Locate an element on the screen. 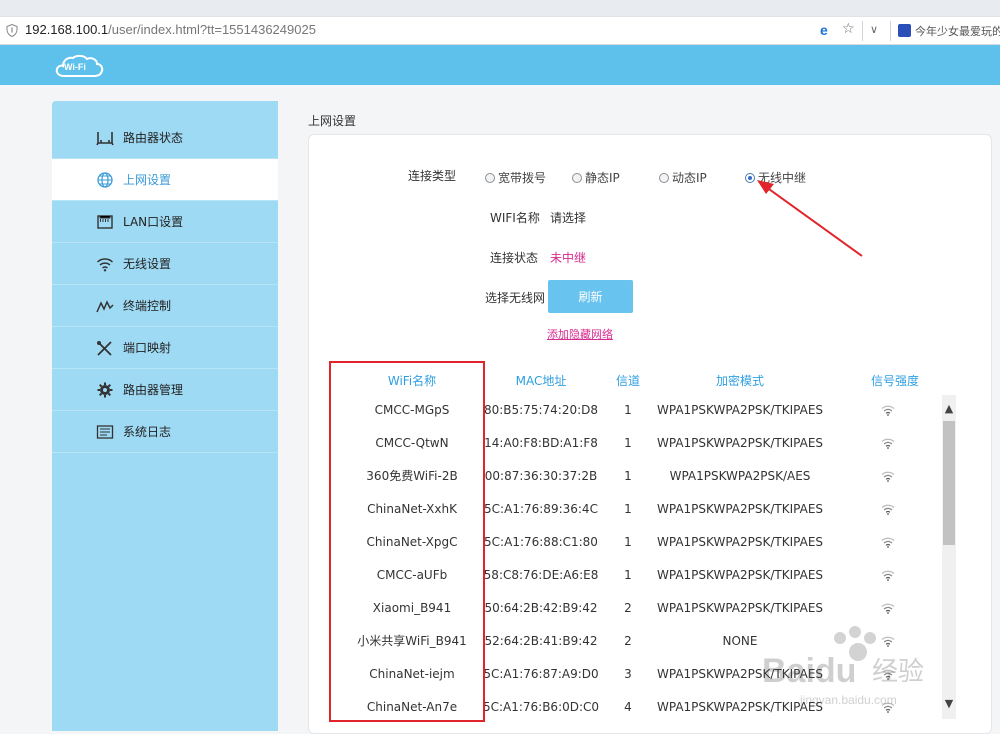 The height and width of the screenshot is (734, 1000). bookmark-link: 今年少女最爱玩的 is located at coordinates (957, 31).